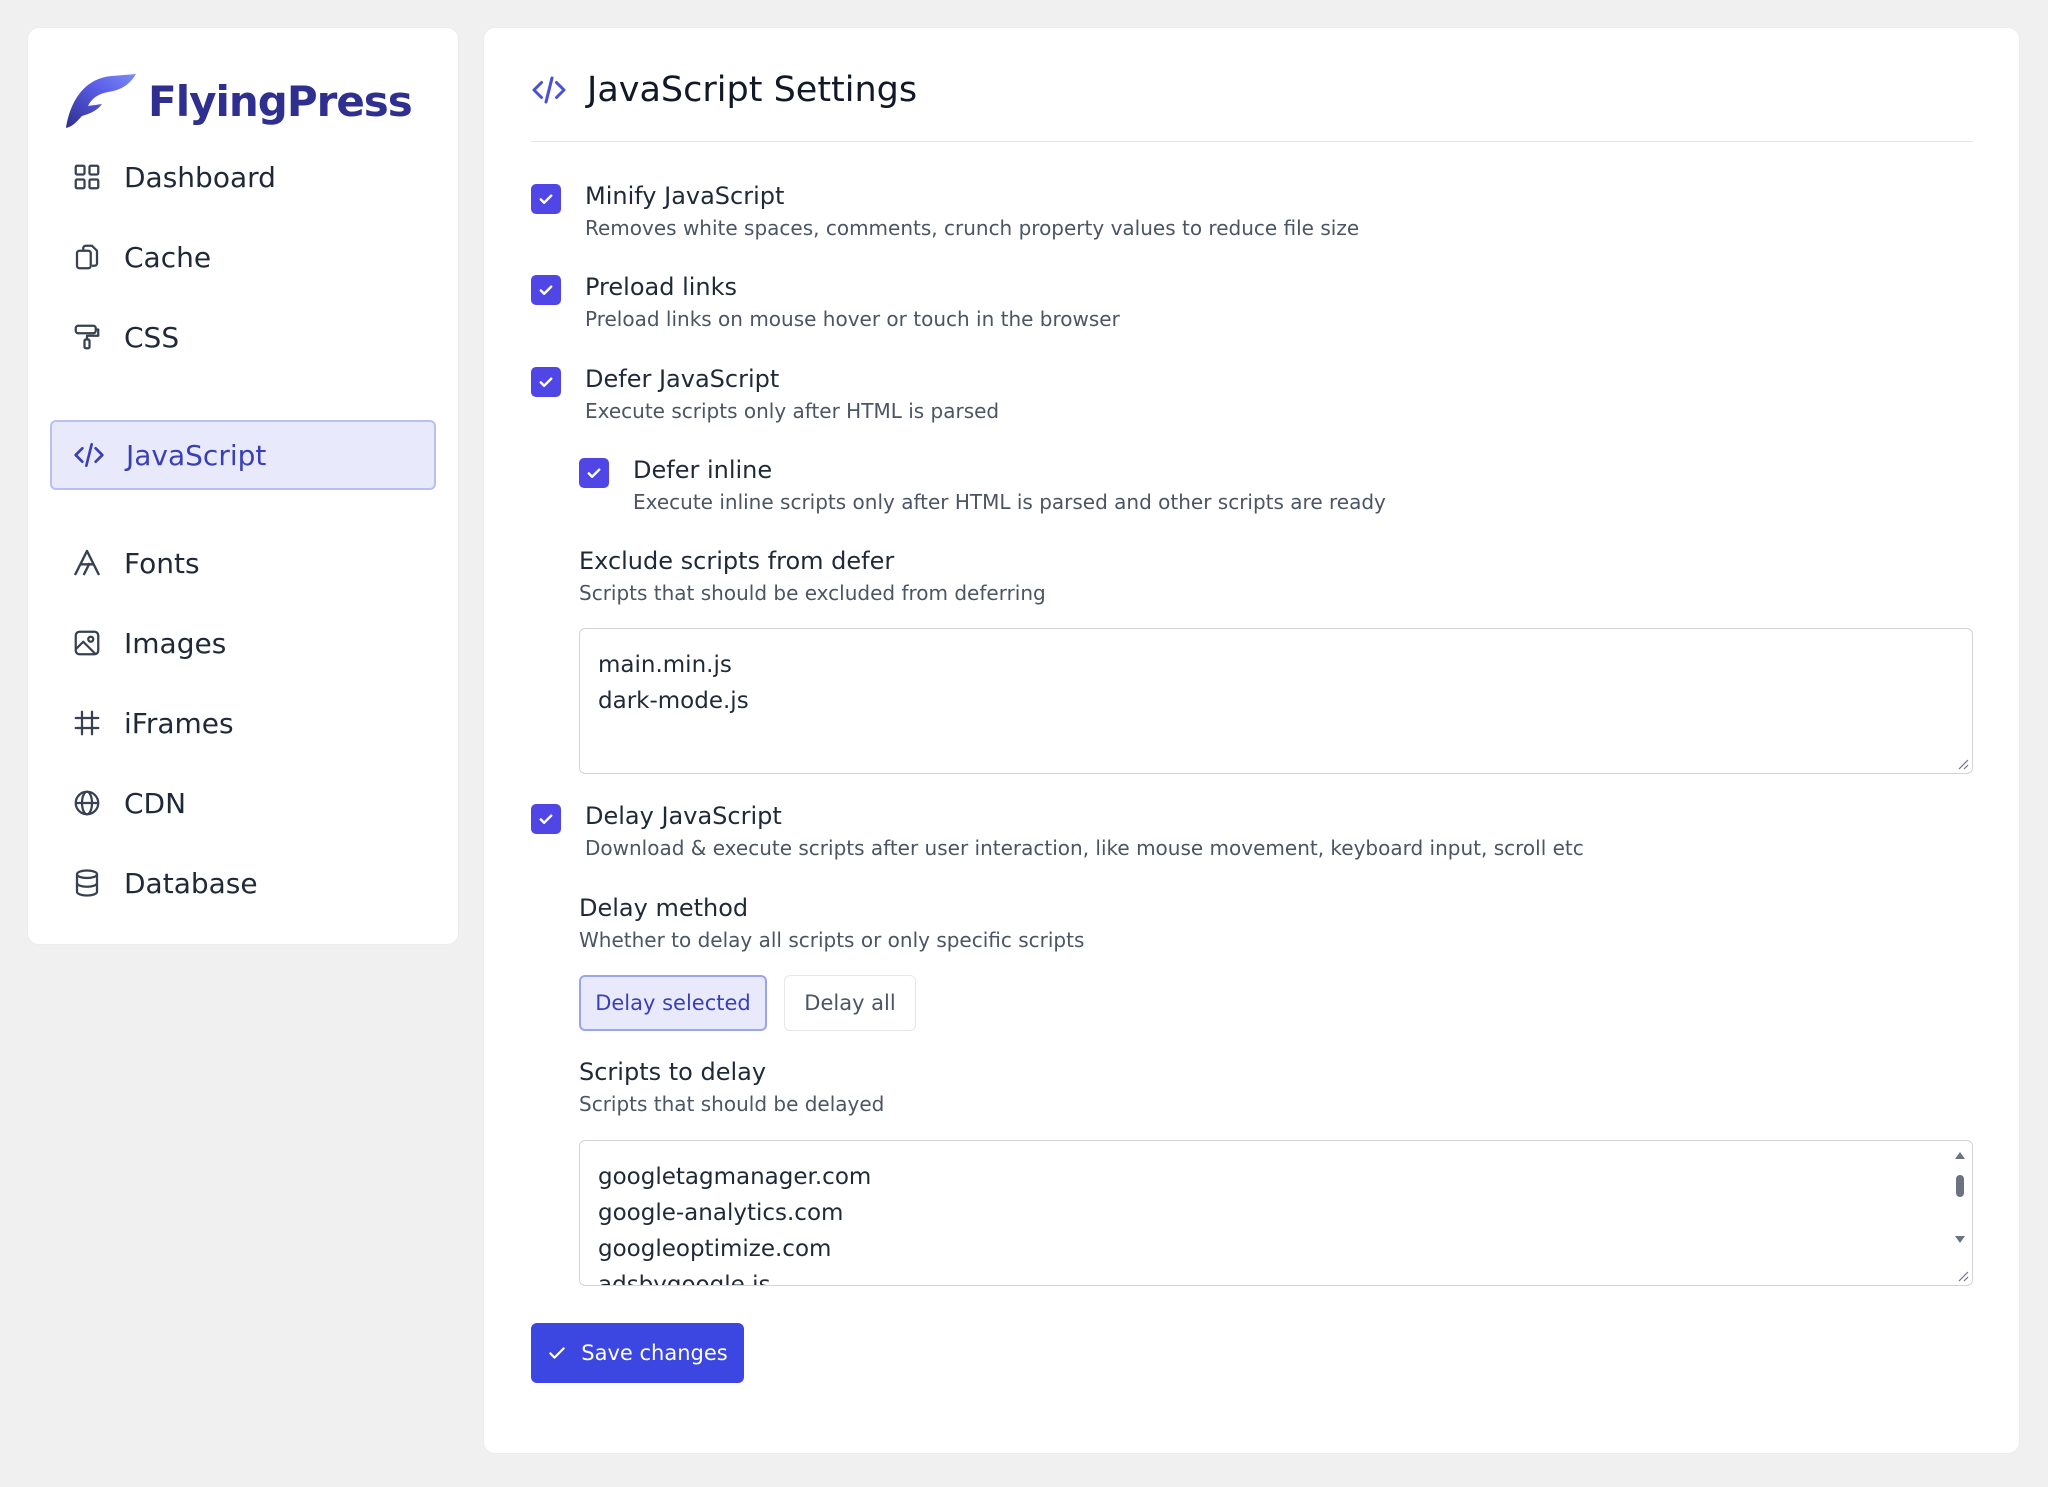 The image size is (2048, 1487). Describe the element at coordinates (661, 287) in the screenshot. I see `option-label: Preload links` at that location.